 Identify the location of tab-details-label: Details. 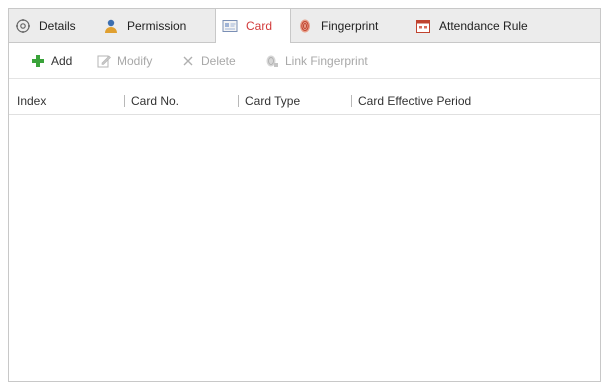
(57, 26).